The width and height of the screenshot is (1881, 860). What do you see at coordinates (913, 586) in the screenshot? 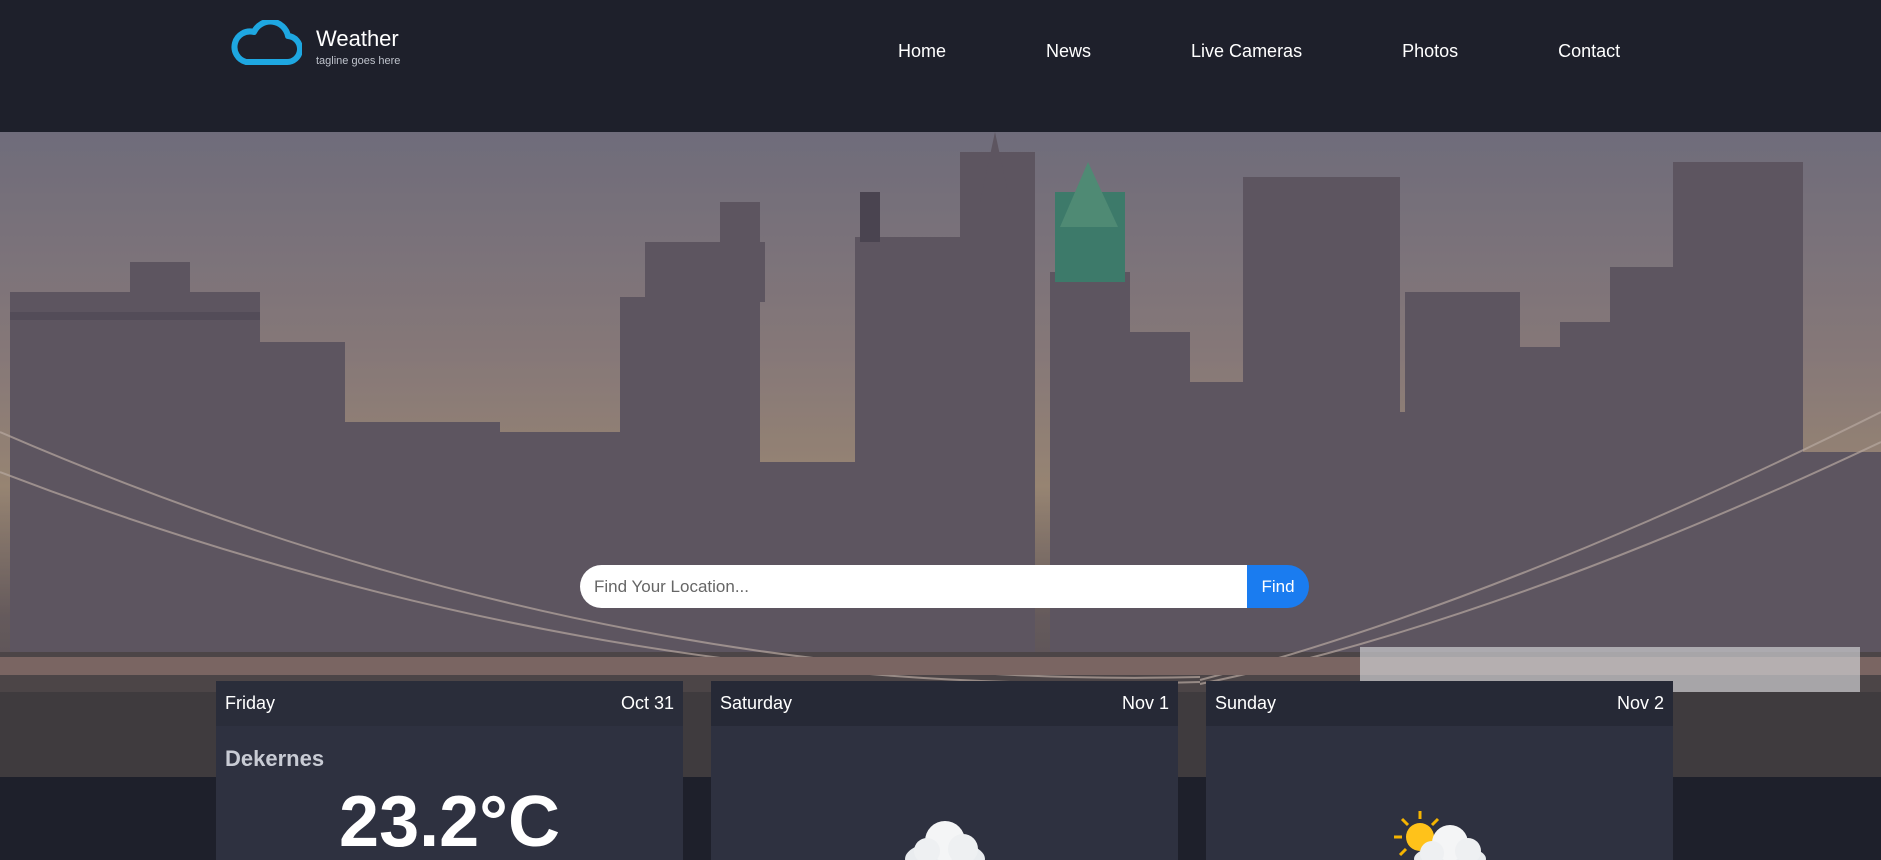
I see `search-input` at bounding box center [913, 586].